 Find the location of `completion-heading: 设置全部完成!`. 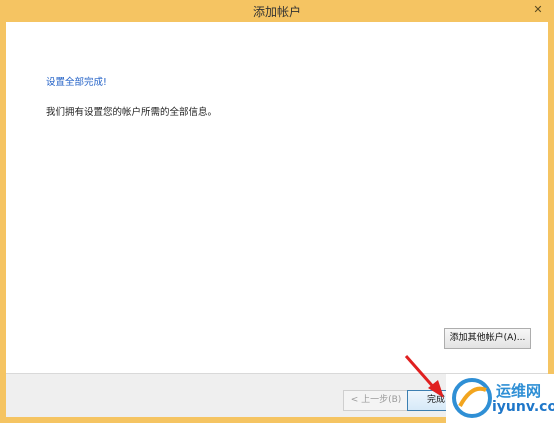

completion-heading: 设置全部完成! is located at coordinates (76, 82).